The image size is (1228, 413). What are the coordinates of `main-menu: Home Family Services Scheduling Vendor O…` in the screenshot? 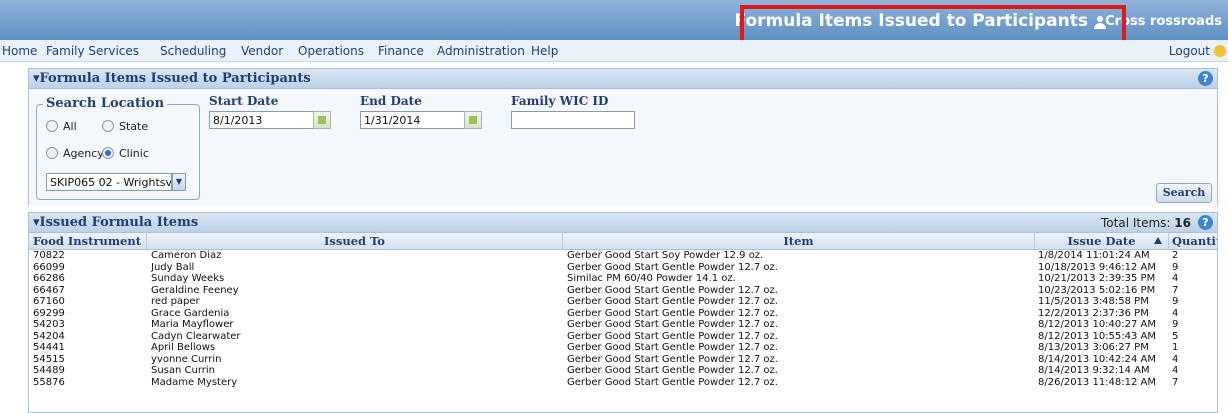 It's located at (614, 51).